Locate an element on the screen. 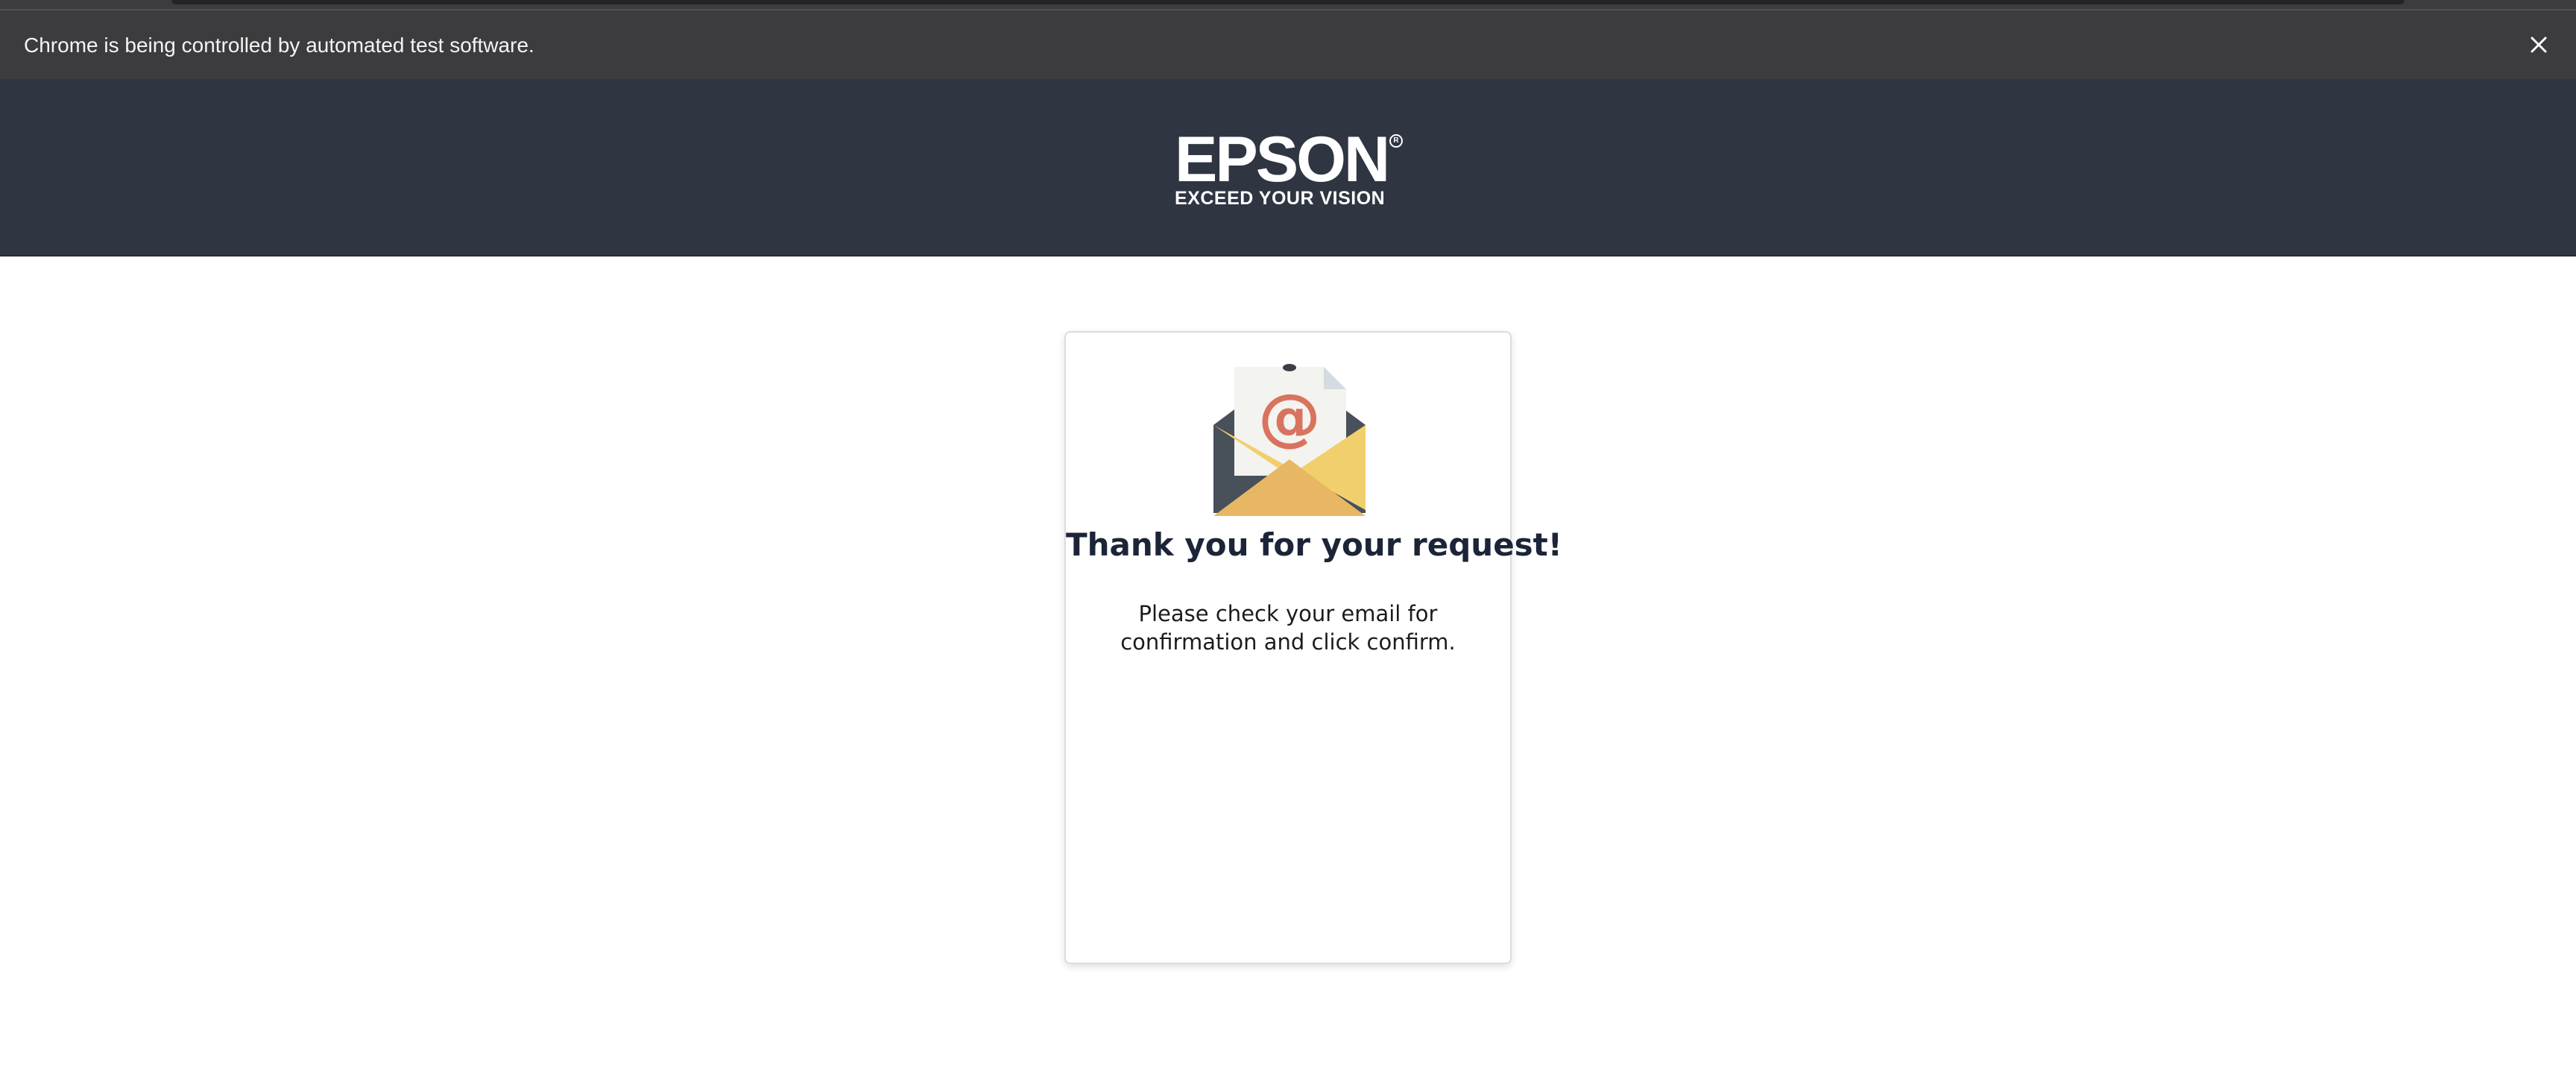 The width and height of the screenshot is (2576, 1070). close-infobar-button is located at coordinates (2539, 45).